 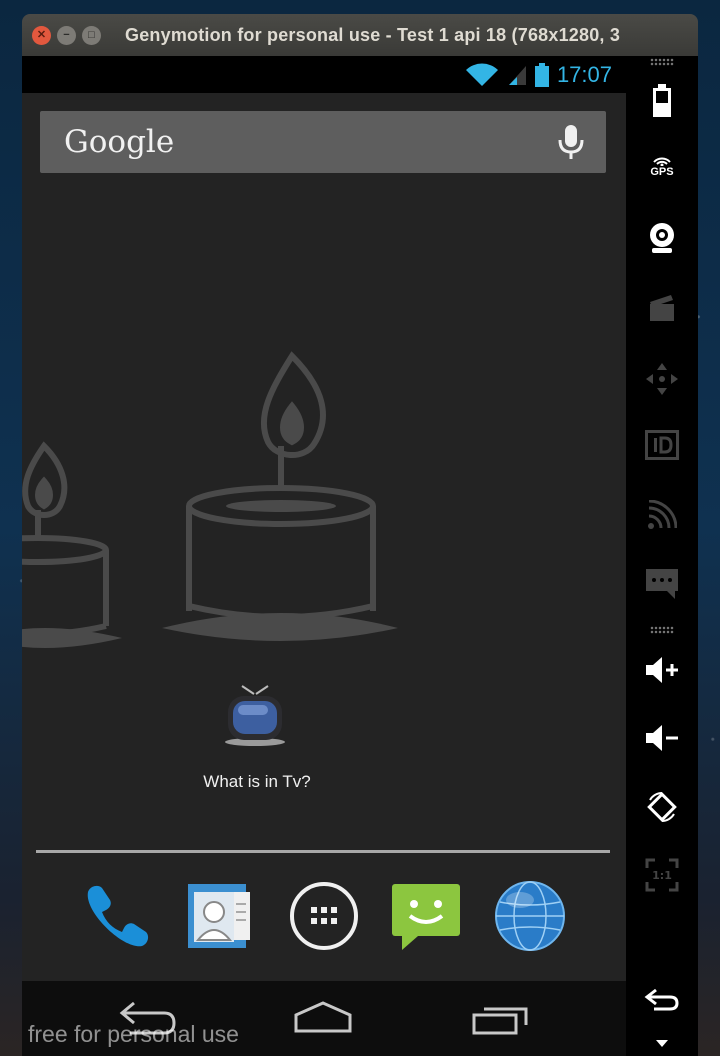 I want to click on device-id-tool, so click(x=662, y=445).